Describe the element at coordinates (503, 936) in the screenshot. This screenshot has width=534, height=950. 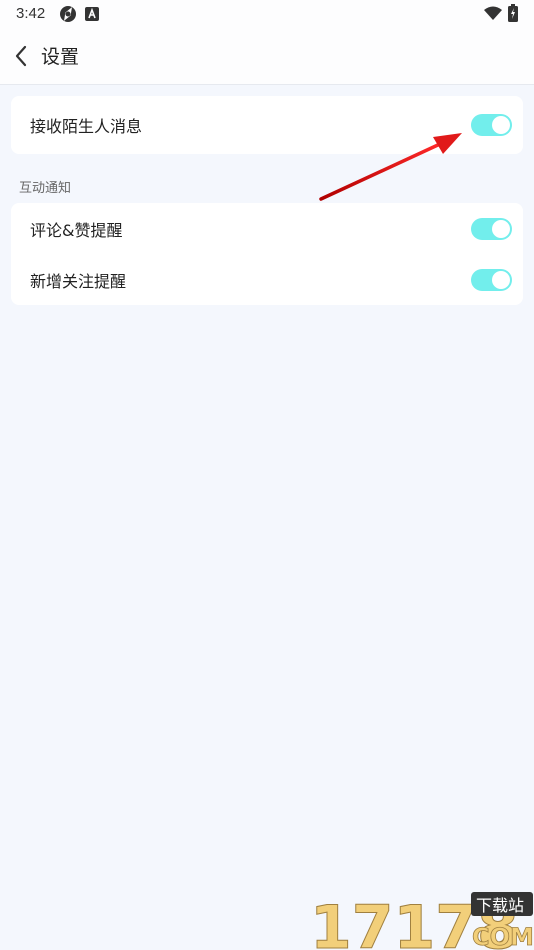
I see `watermark-domain: COM` at that location.